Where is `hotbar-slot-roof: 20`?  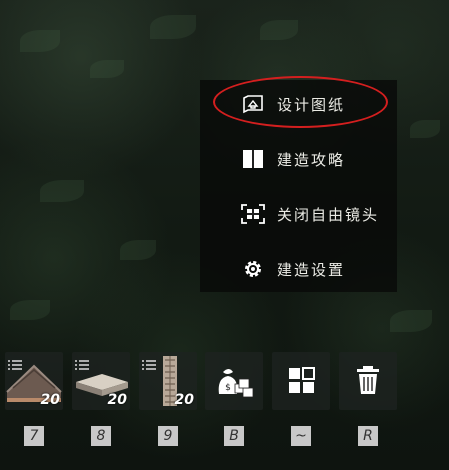
hotbar-slot-roof: 20 is located at coordinates (34, 381).